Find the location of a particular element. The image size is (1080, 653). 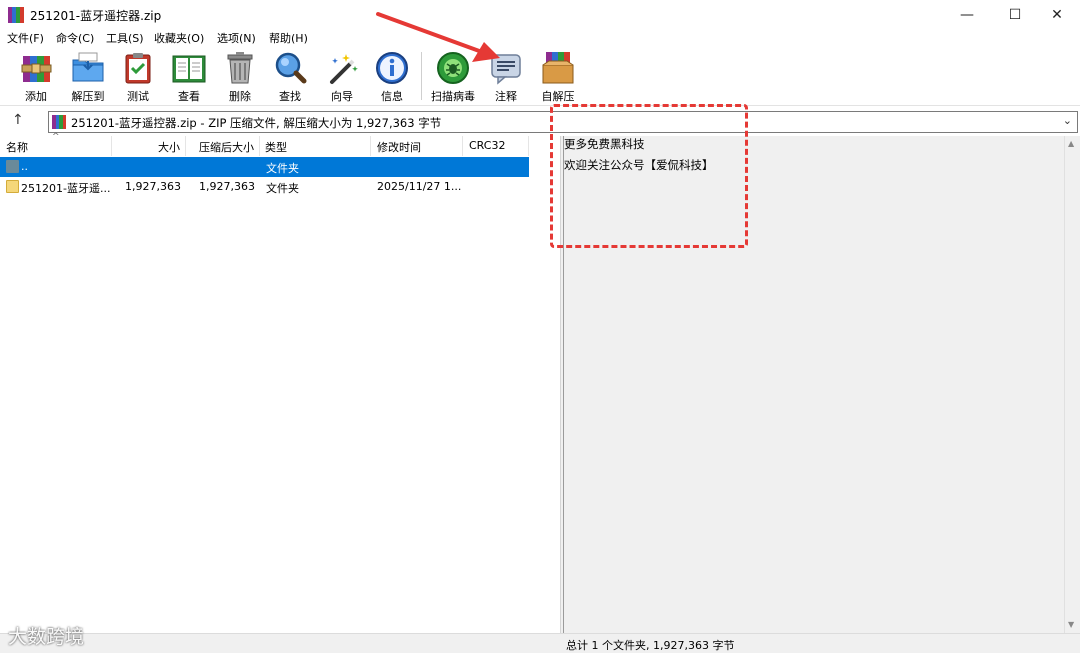

parent-folder-icon is located at coordinates (12, 166).